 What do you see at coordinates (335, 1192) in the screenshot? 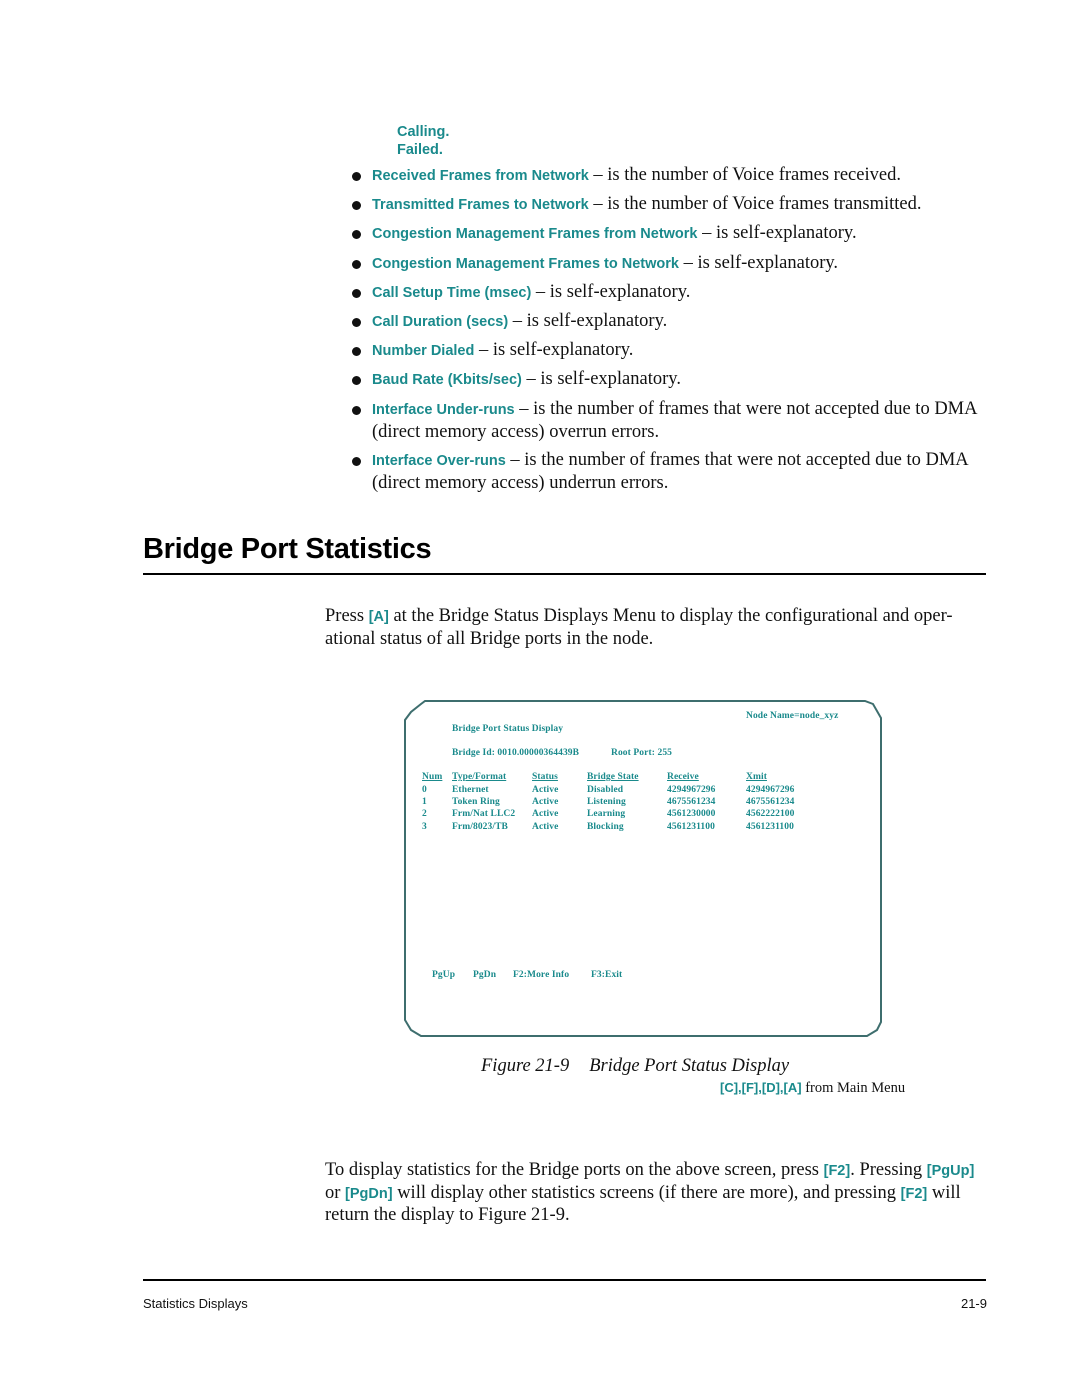
I see `text: or` at bounding box center [335, 1192].